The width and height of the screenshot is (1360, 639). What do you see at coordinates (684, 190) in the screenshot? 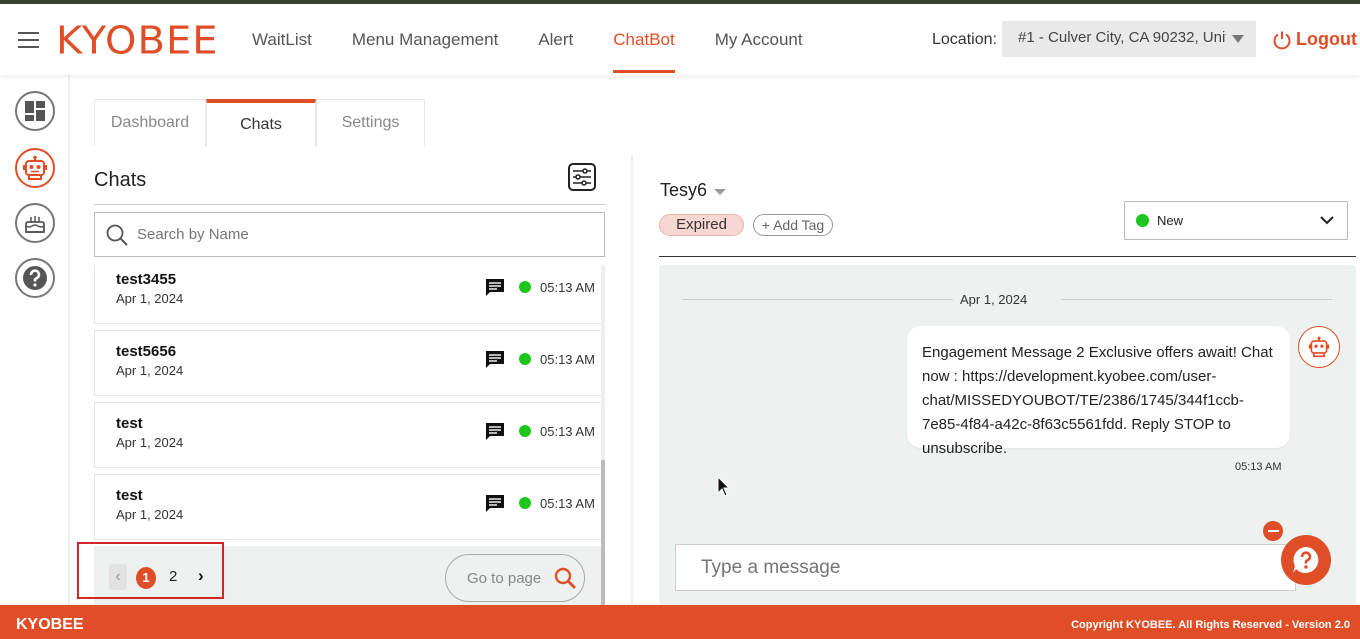
I see `contact-name: Tesy6` at bounding box center [684, 190].